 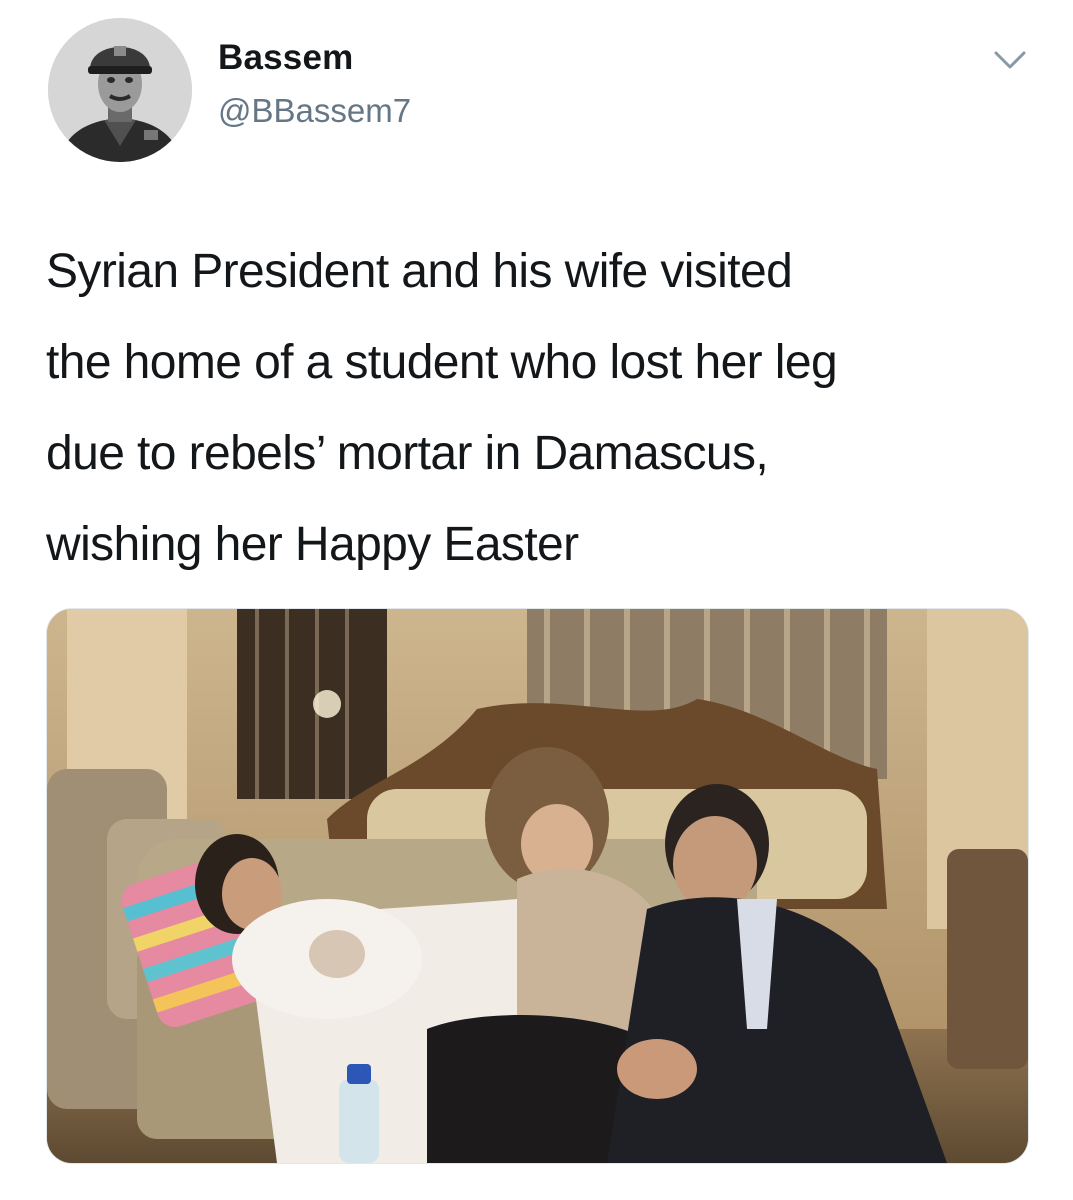 I want to click on chevron-down-icon, so click(x=1010, y=60).